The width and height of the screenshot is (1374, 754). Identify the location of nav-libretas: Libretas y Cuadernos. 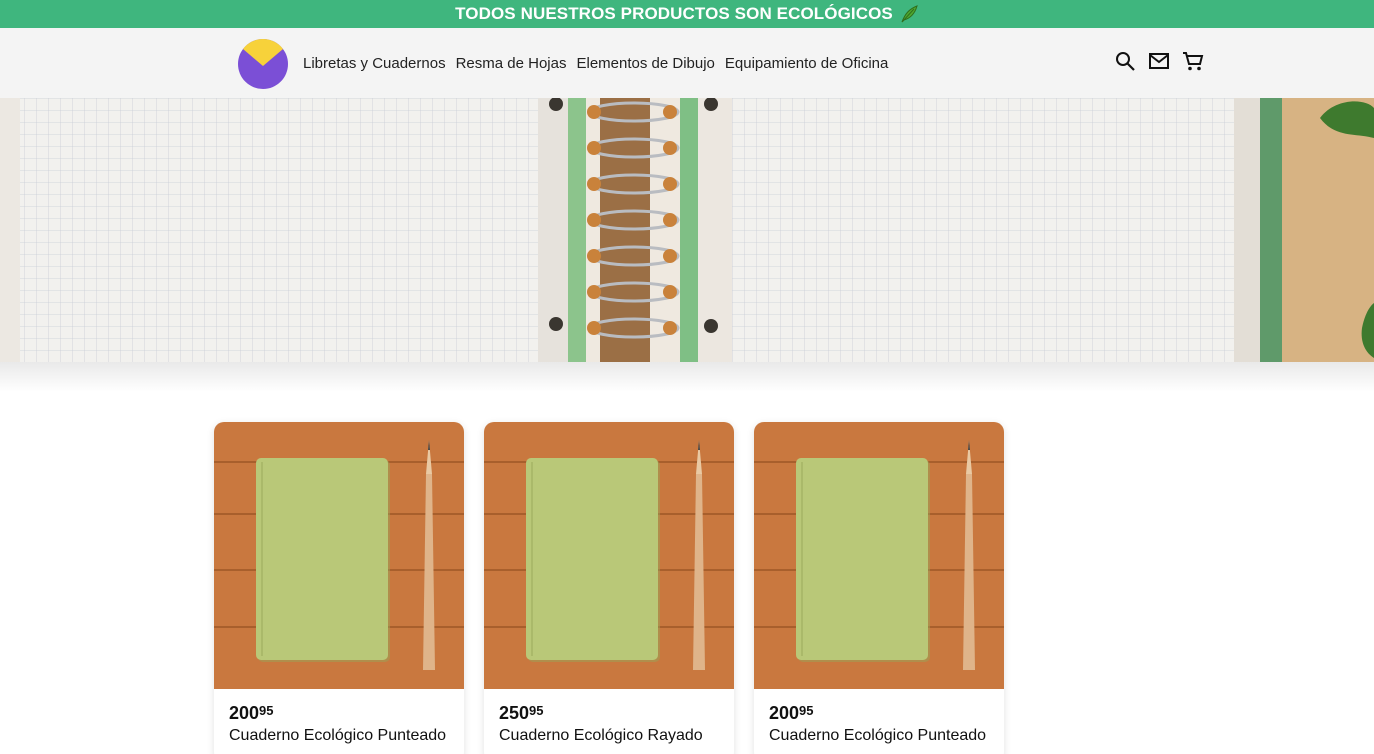
(374, 63).